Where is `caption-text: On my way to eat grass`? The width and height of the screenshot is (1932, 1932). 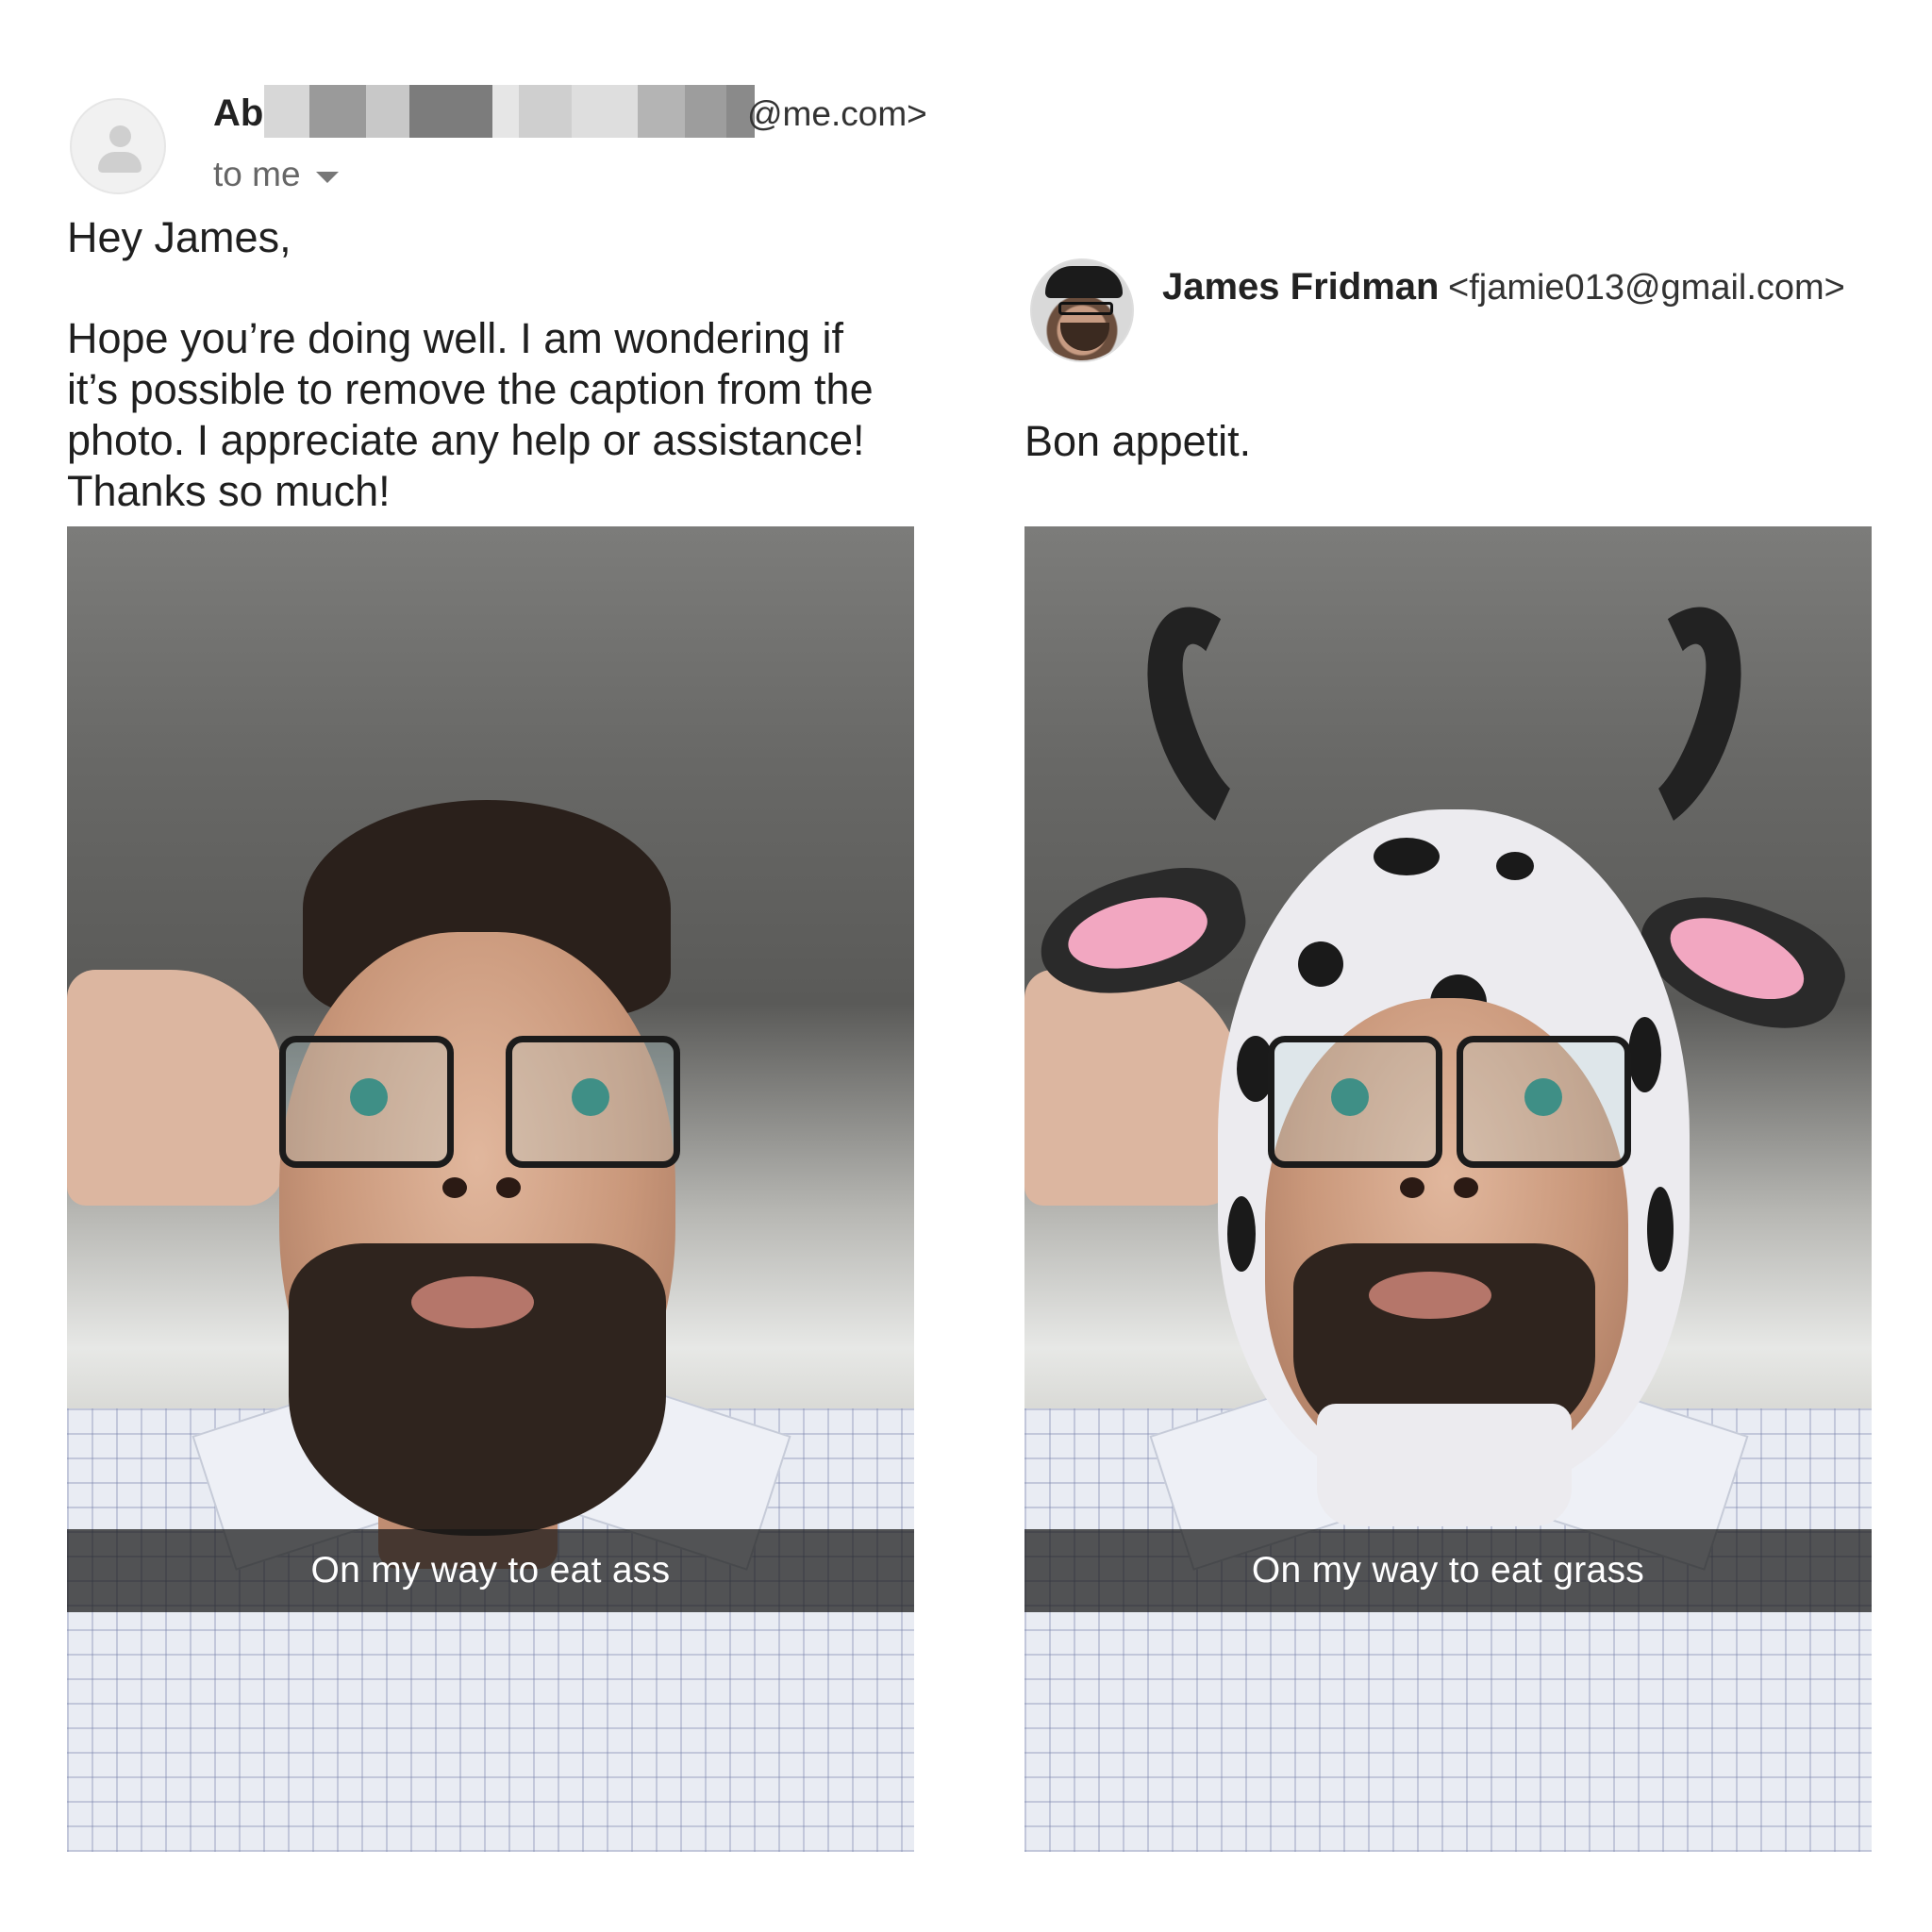 caption-text: On my way to eat grass is located at coordinates (1448, 1571).